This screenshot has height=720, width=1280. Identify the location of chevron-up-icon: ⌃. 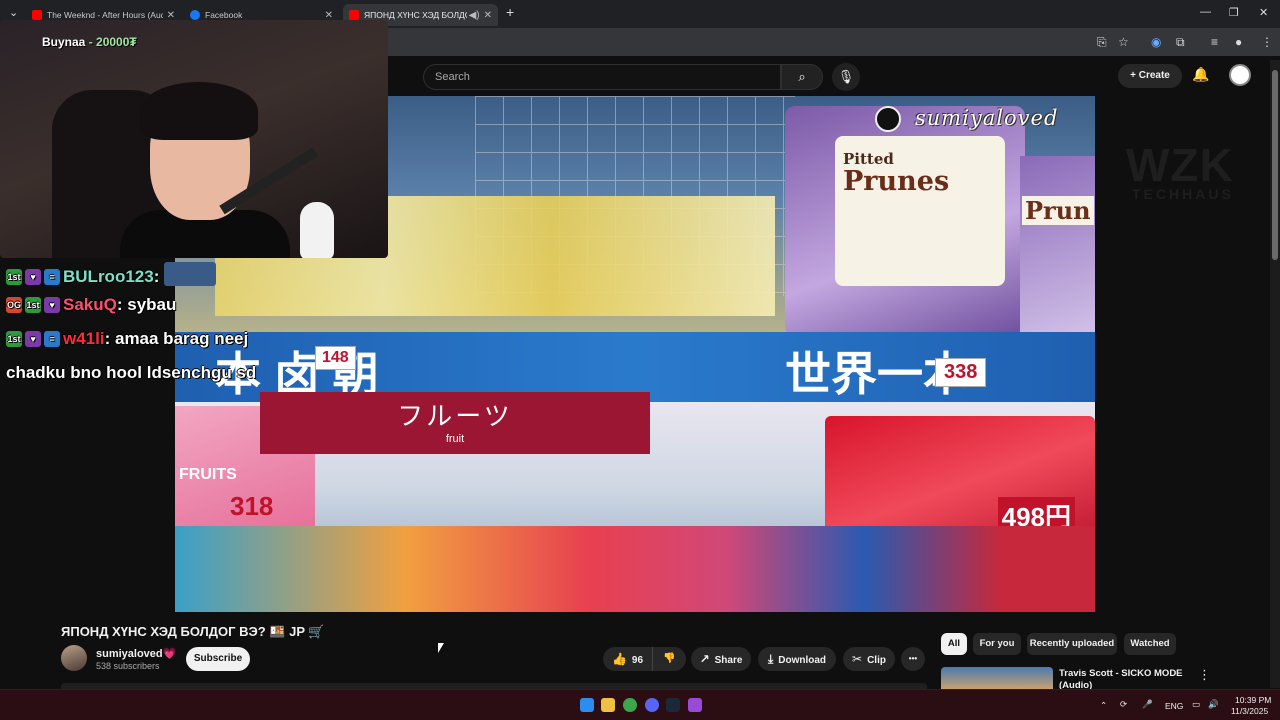
(1103, 705).